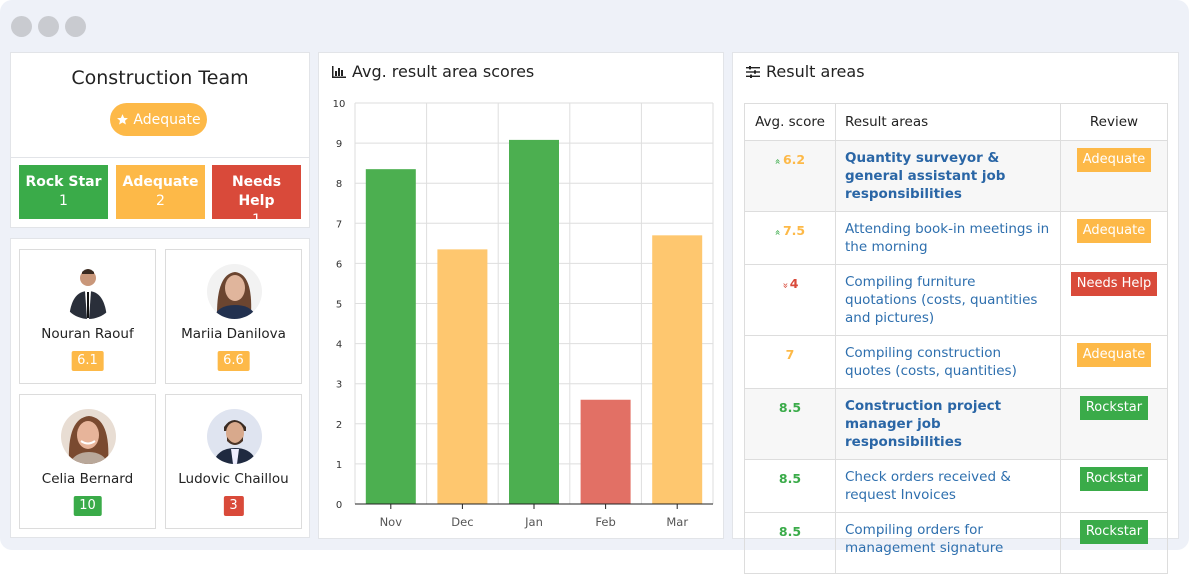  What do you see at coordinates (794, 283) in the screenshot?
I see `avg-score-value: 4` at bounding box center [794, 283].